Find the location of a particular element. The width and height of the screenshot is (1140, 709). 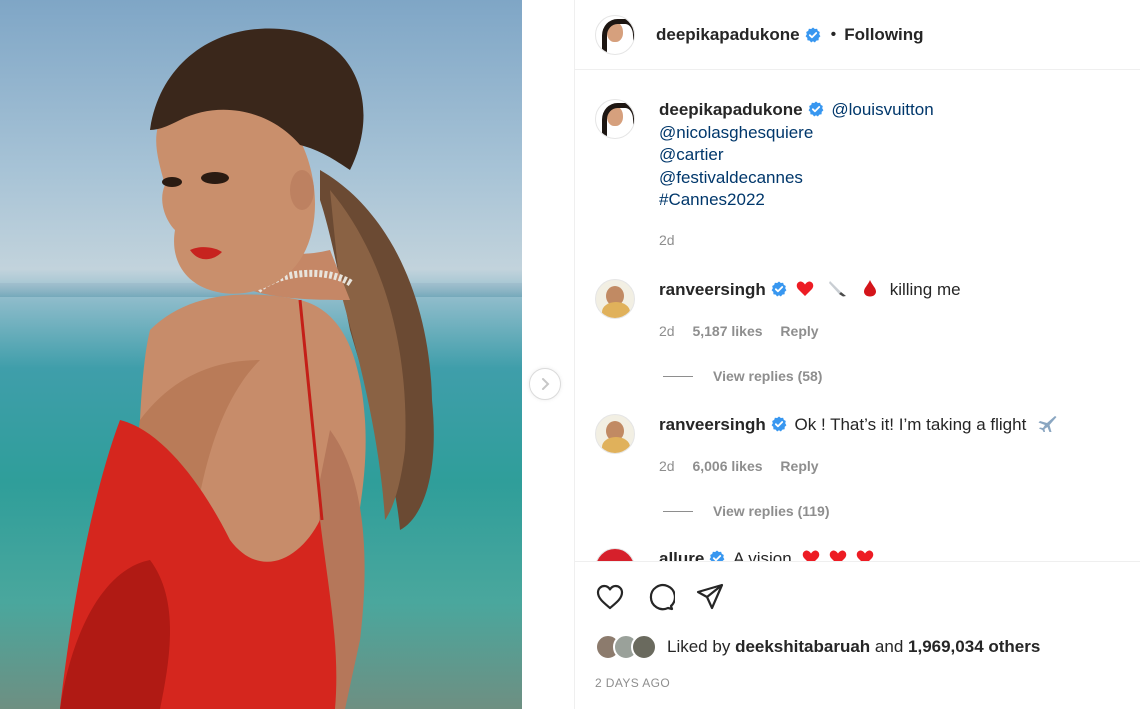

mention-link: @festivaldecannes is located at coordinates (731, 177).